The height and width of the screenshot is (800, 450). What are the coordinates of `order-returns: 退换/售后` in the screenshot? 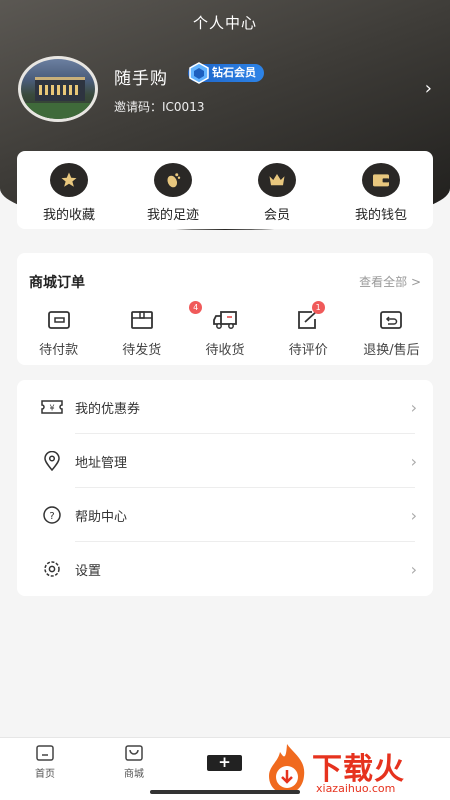 It's located at (391, 333).